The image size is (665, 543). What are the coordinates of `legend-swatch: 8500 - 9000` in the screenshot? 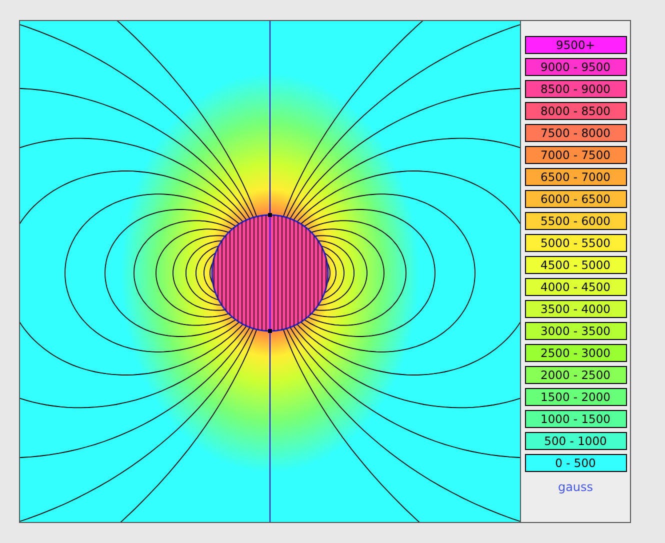 It's located at (575, 89).